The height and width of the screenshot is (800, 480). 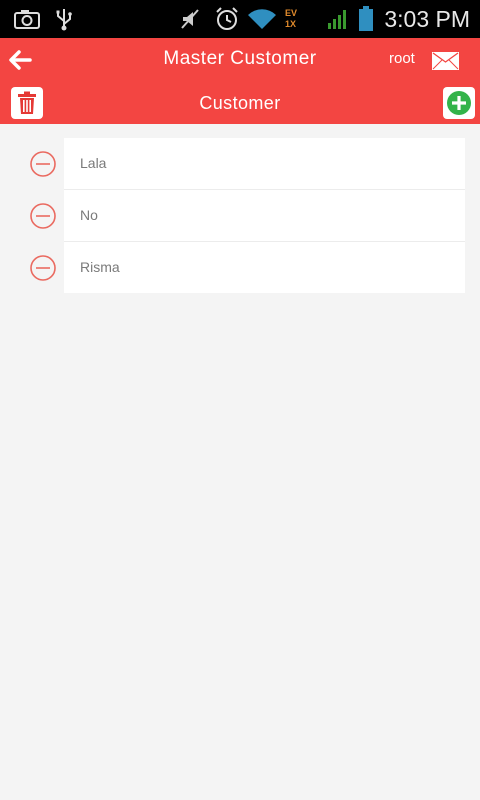 I want to click on wifi-icon, so click(x=262, y=19).